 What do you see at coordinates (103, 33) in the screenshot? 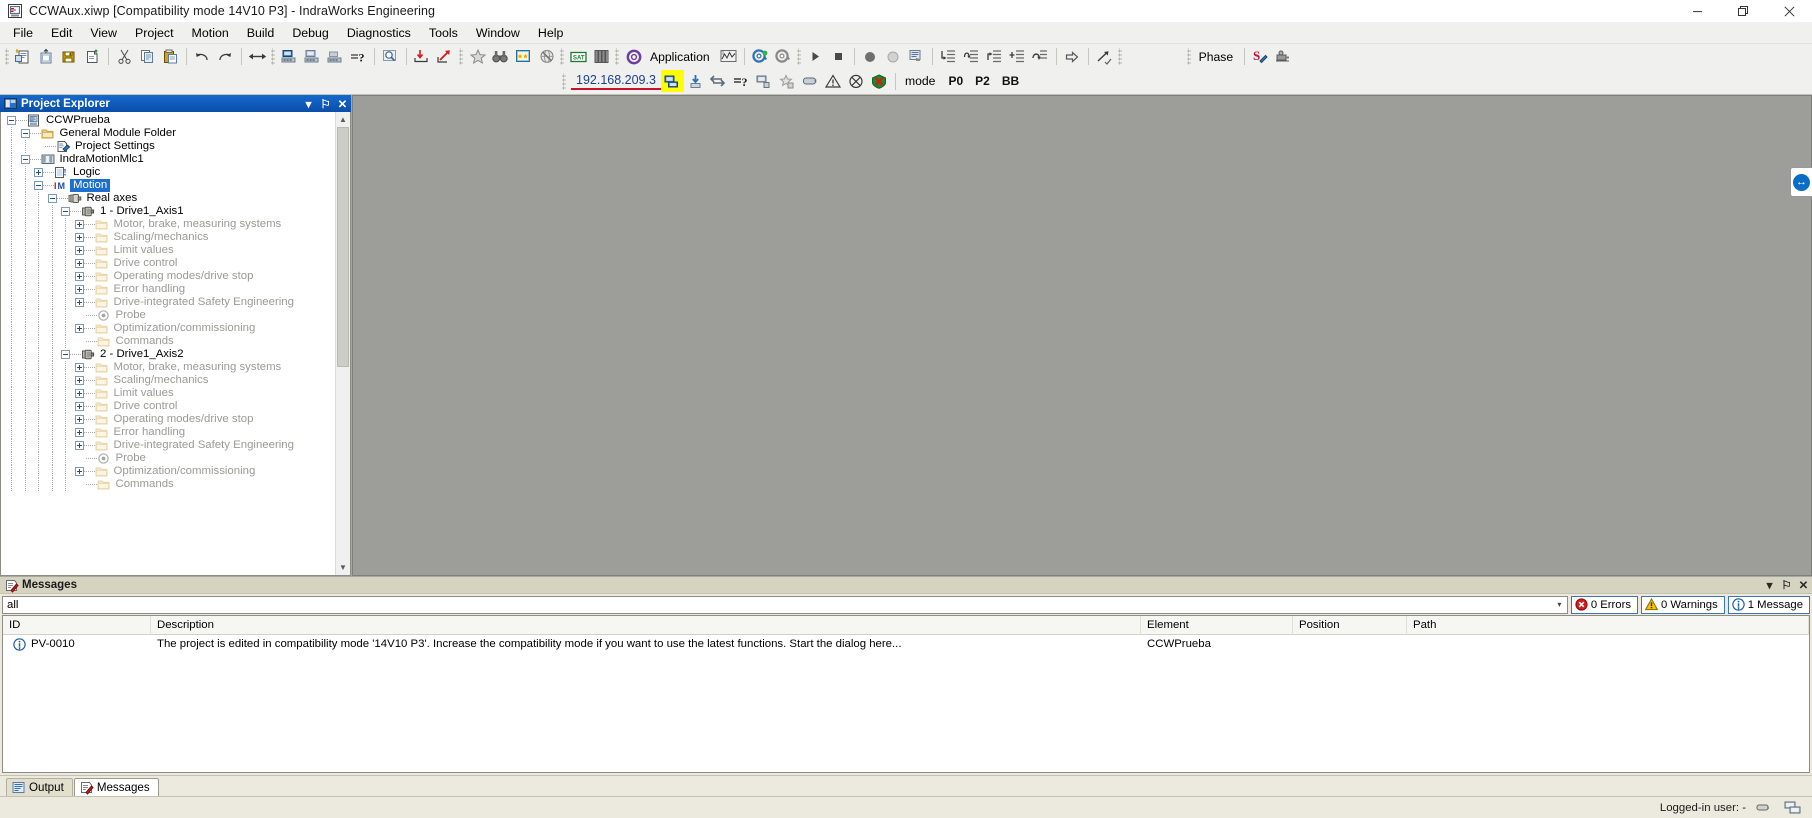
I see `menu-view: View` at bounding box center [103, 33].